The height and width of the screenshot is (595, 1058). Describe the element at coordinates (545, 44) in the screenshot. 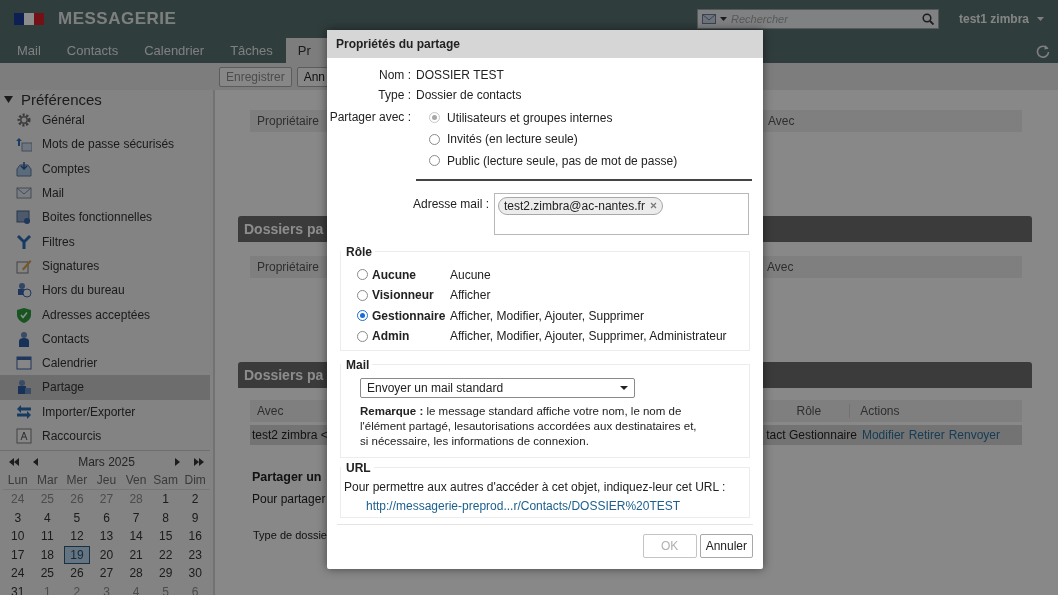

I see `dialog-title: Propriétés du partage` at that location.